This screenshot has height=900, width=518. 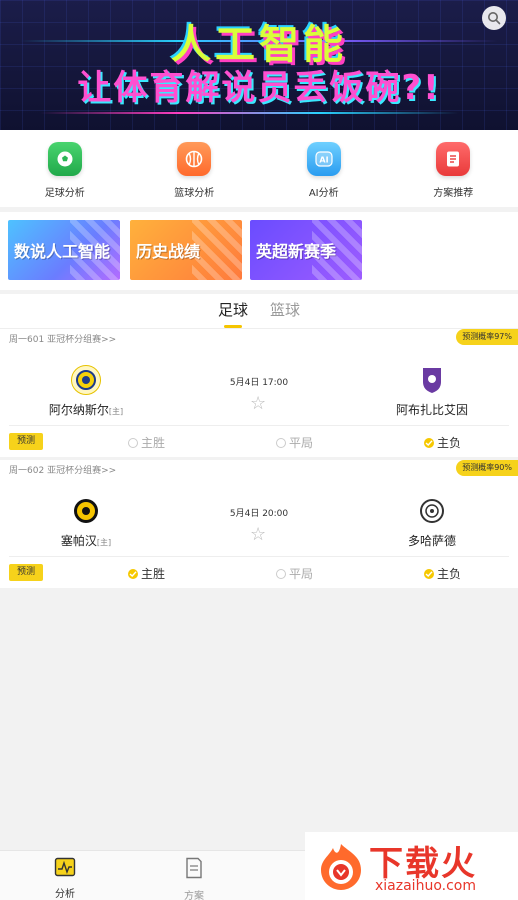 What do you see at coordinates (453, 193) in the screenshot?
I see `quicknav-label: 方案推荐` at bounding box center [453, 193].